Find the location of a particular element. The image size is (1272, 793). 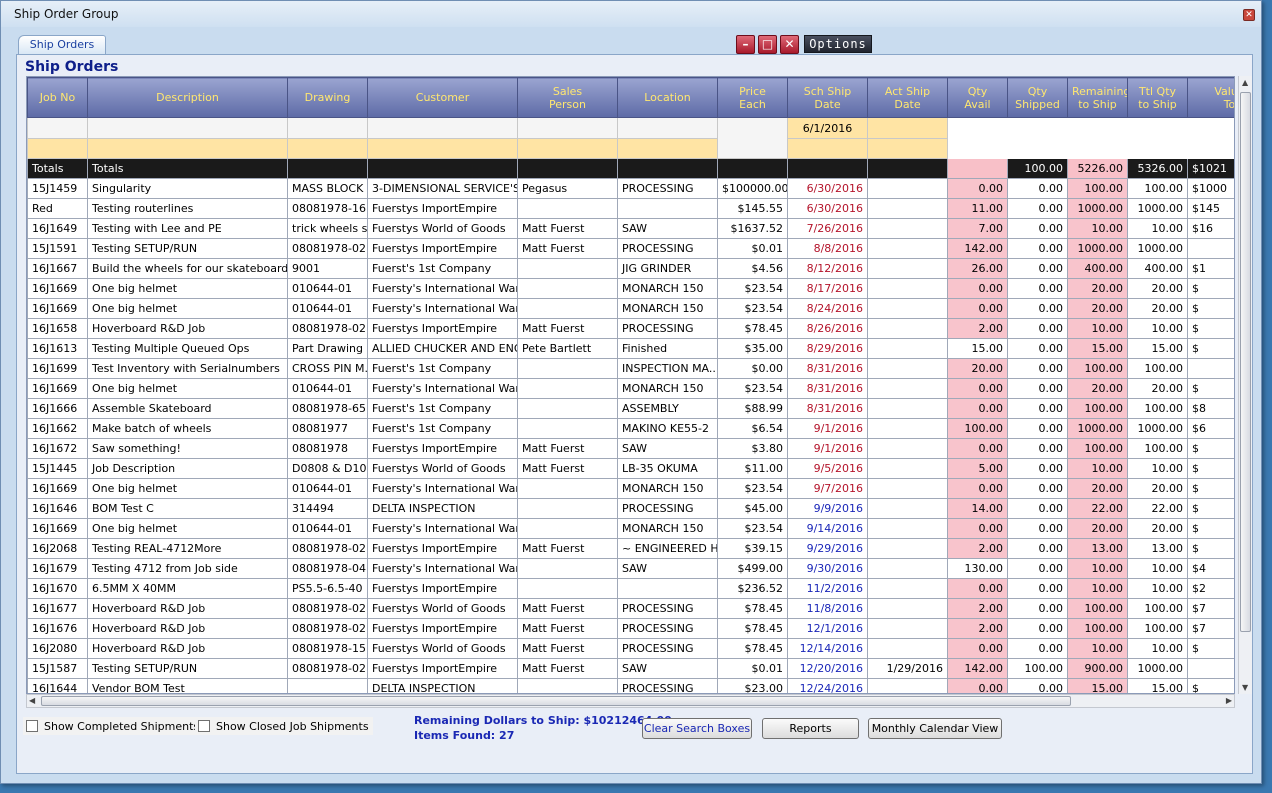

job-no-search is located at coordinates (57, 128).